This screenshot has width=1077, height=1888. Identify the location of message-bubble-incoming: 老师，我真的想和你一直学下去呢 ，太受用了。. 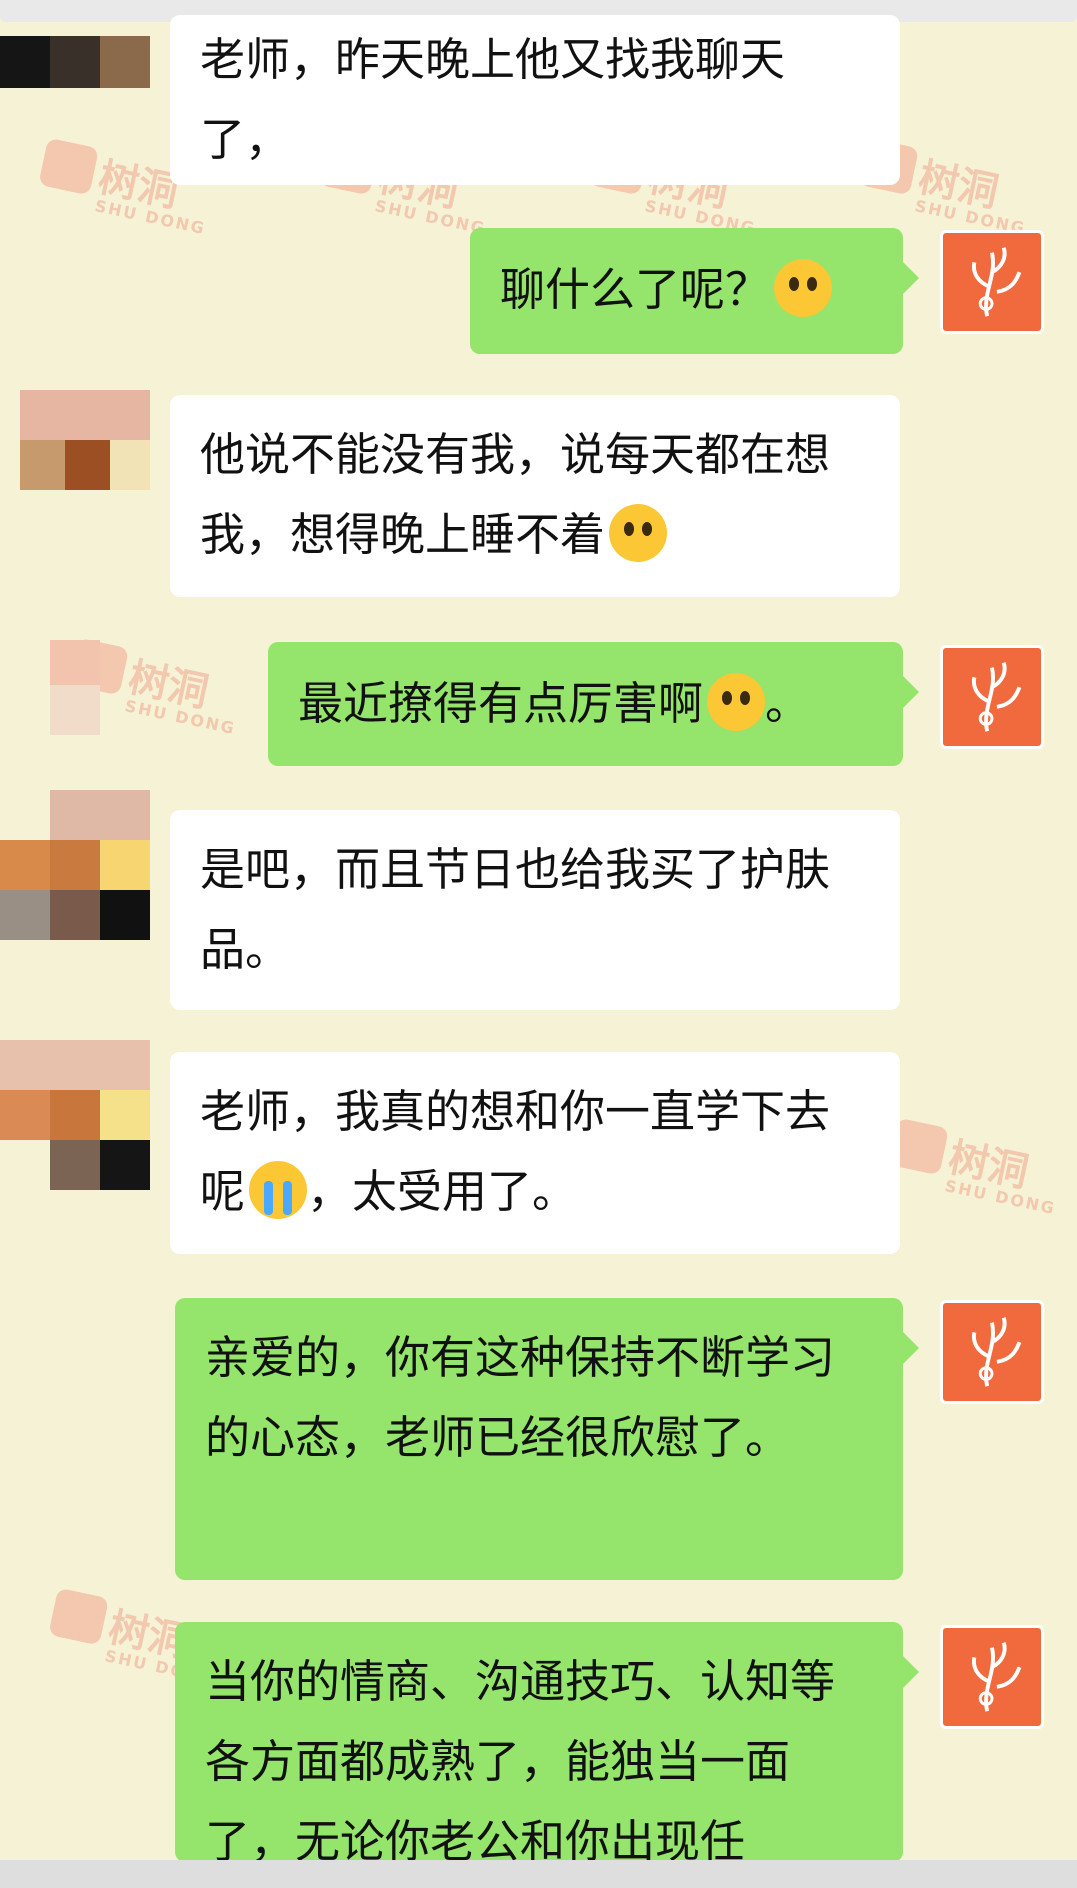
(535, 1153).